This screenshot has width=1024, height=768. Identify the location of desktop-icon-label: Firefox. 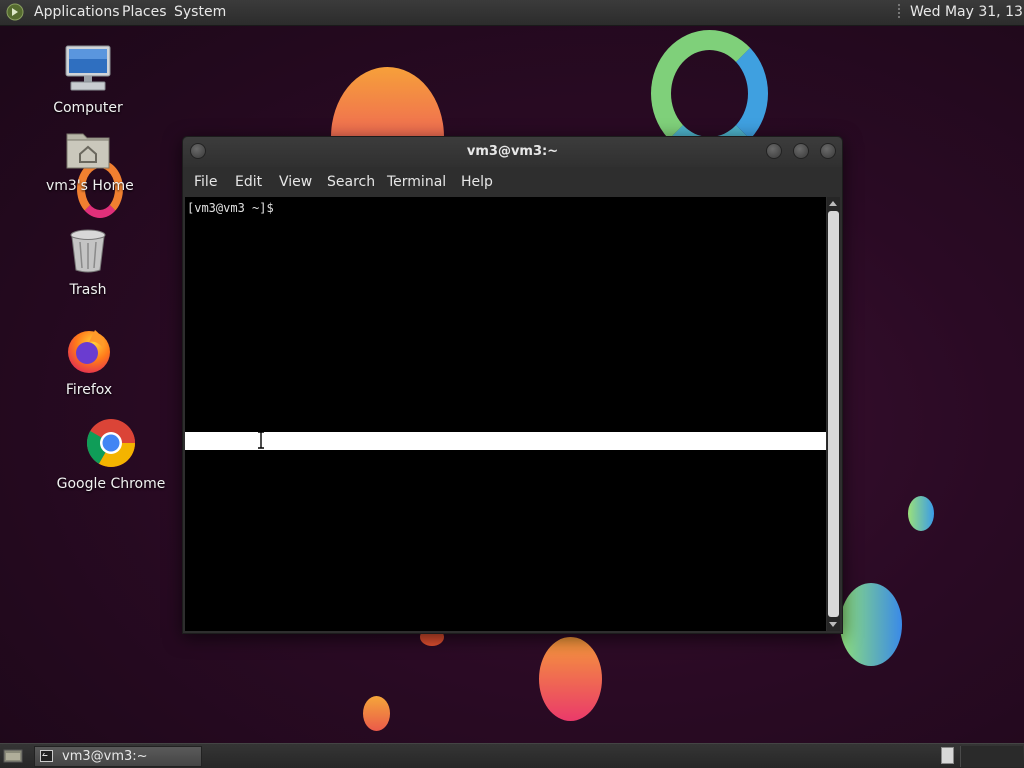
(89, 390).